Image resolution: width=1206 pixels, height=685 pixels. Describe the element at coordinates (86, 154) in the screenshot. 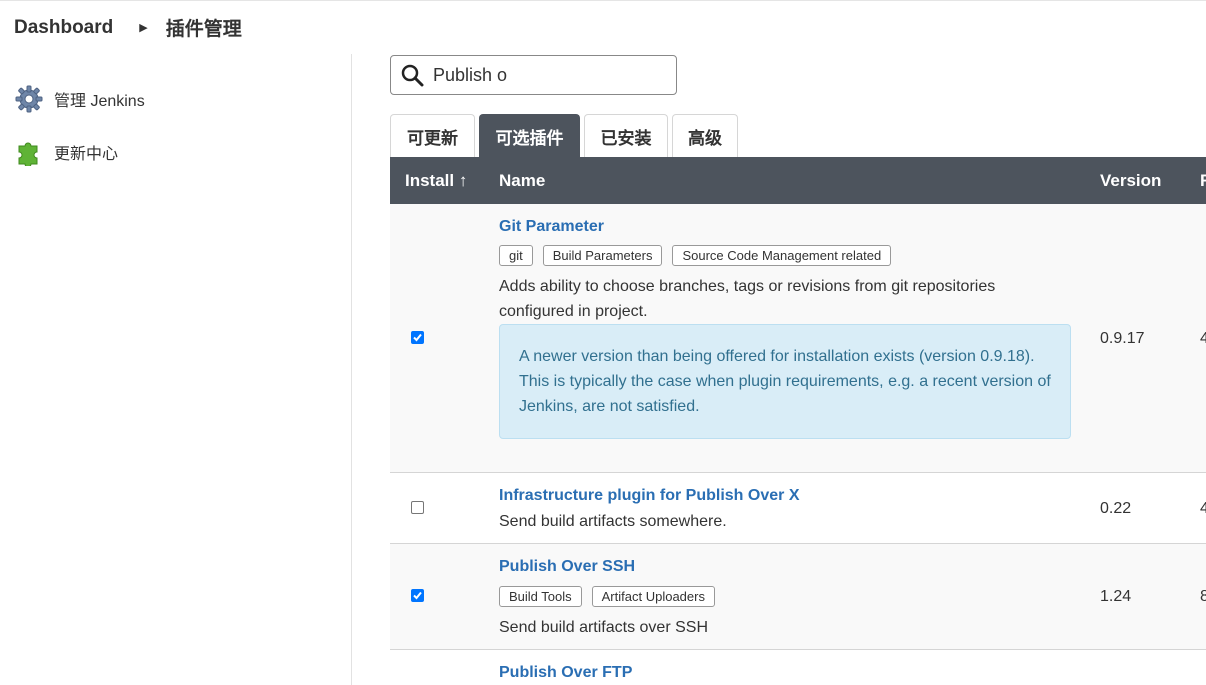

I see `sidebar-item-label: 更新中心` at that location.